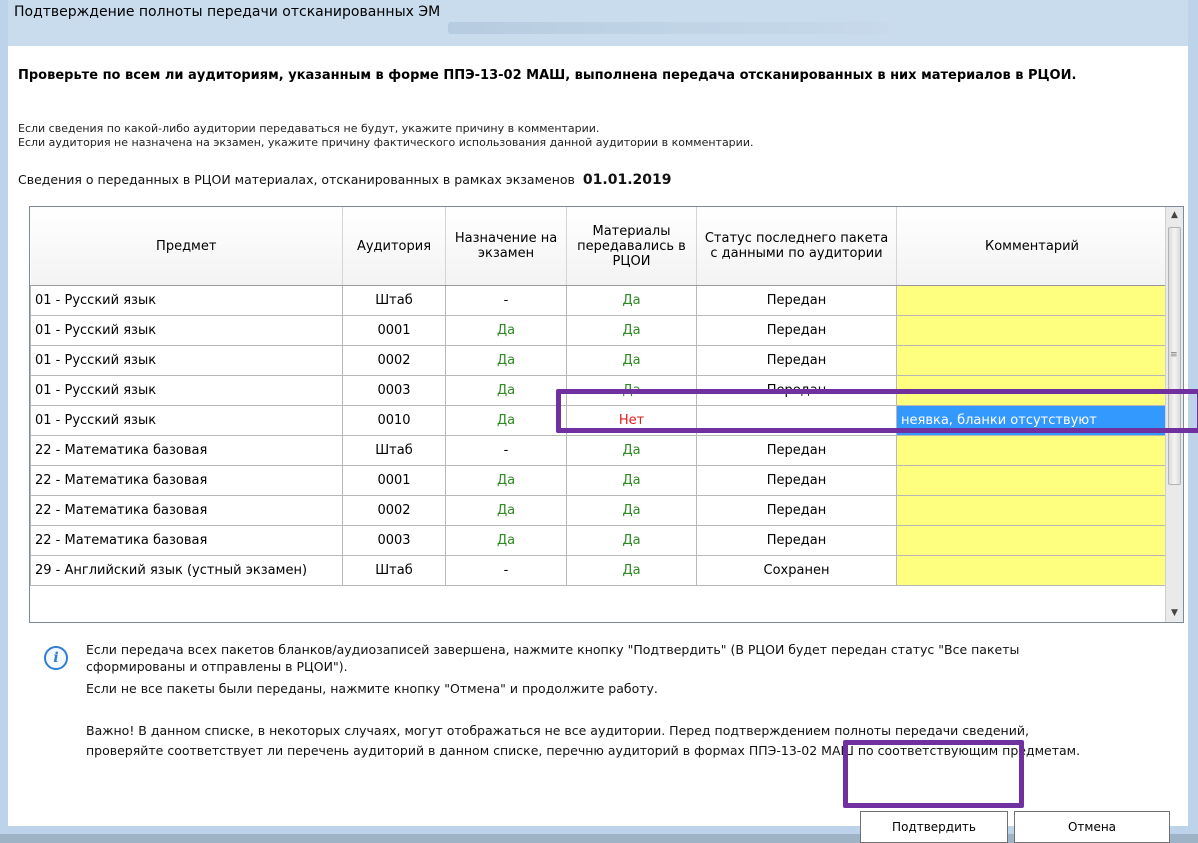 Image resolution: width=1198 pixels, height=843 pixels. I want to click on scroll-down-arrow-icon: ▼, so click(1174, 613).